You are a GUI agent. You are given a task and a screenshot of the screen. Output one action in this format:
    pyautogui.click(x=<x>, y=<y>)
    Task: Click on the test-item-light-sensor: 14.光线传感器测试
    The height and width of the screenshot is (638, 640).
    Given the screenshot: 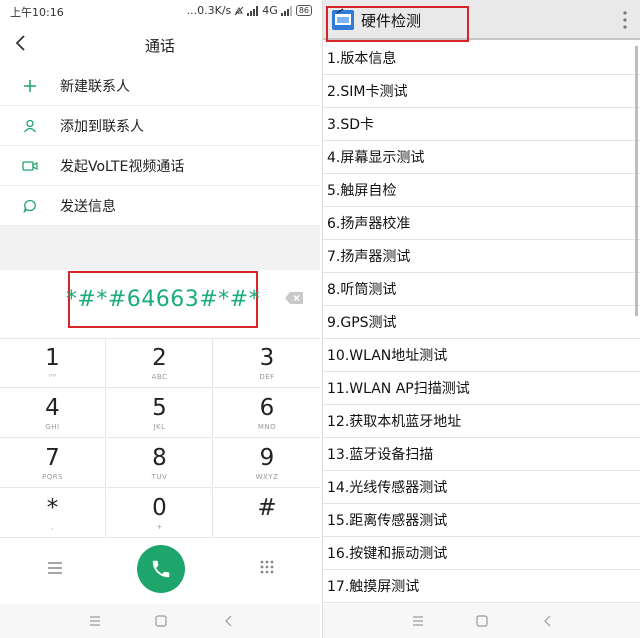 What is the action you would take?
    pyautogui.click(x=481, y=487)
    